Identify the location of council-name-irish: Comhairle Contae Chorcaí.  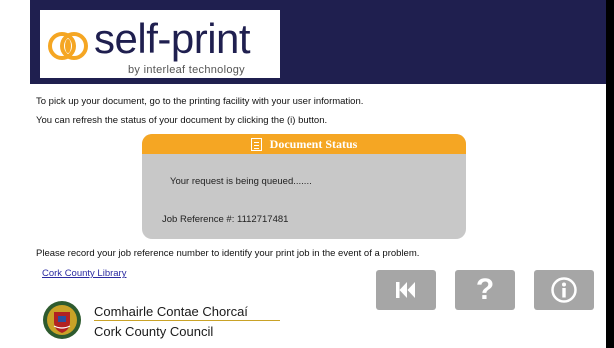
(171, 311).